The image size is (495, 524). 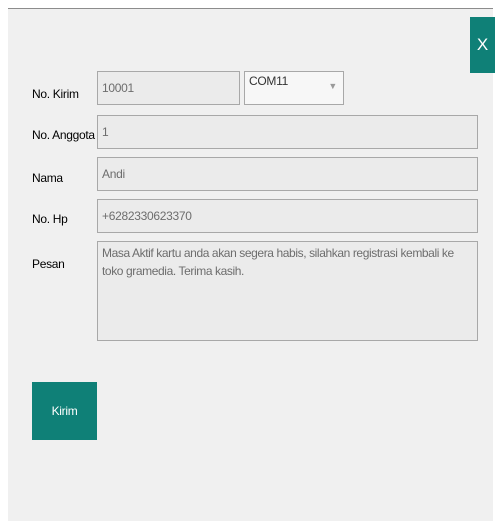 What do you see at coordinates (64, 411) in the screenshot?
I see `kirim-button: Kirim` at bounding box center [64, 411].